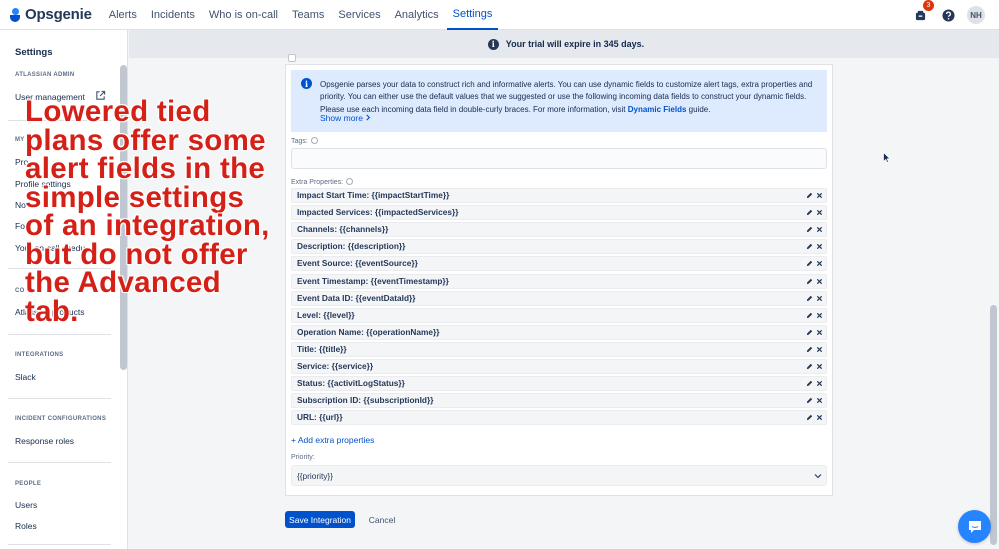  I want to click on priority-value: {{priority}}, so click(315, 476).